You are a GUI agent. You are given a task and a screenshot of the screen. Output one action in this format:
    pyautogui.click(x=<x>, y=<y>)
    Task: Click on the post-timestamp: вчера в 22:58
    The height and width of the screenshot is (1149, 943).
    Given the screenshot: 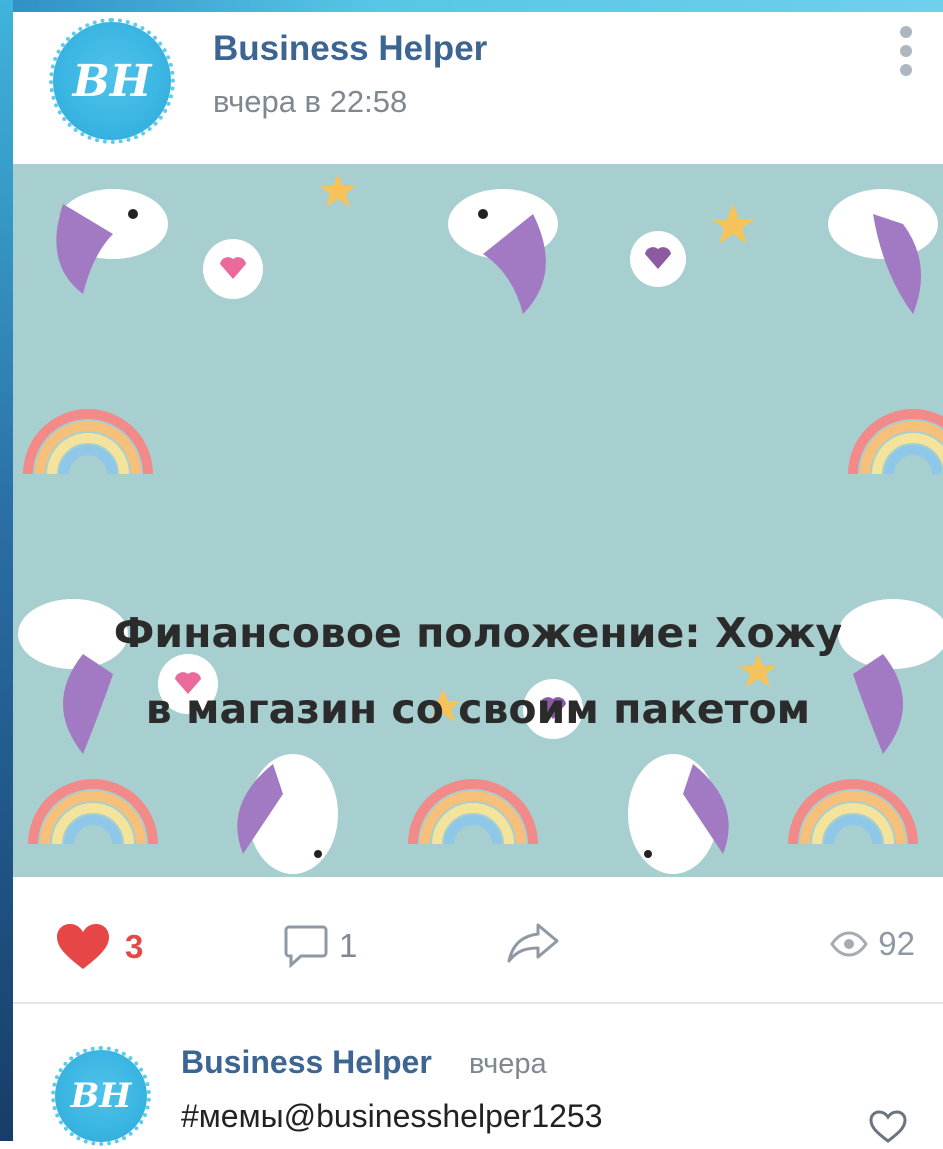 What is the action you would take?
    pyautogui.click(x=310, y=101)
    